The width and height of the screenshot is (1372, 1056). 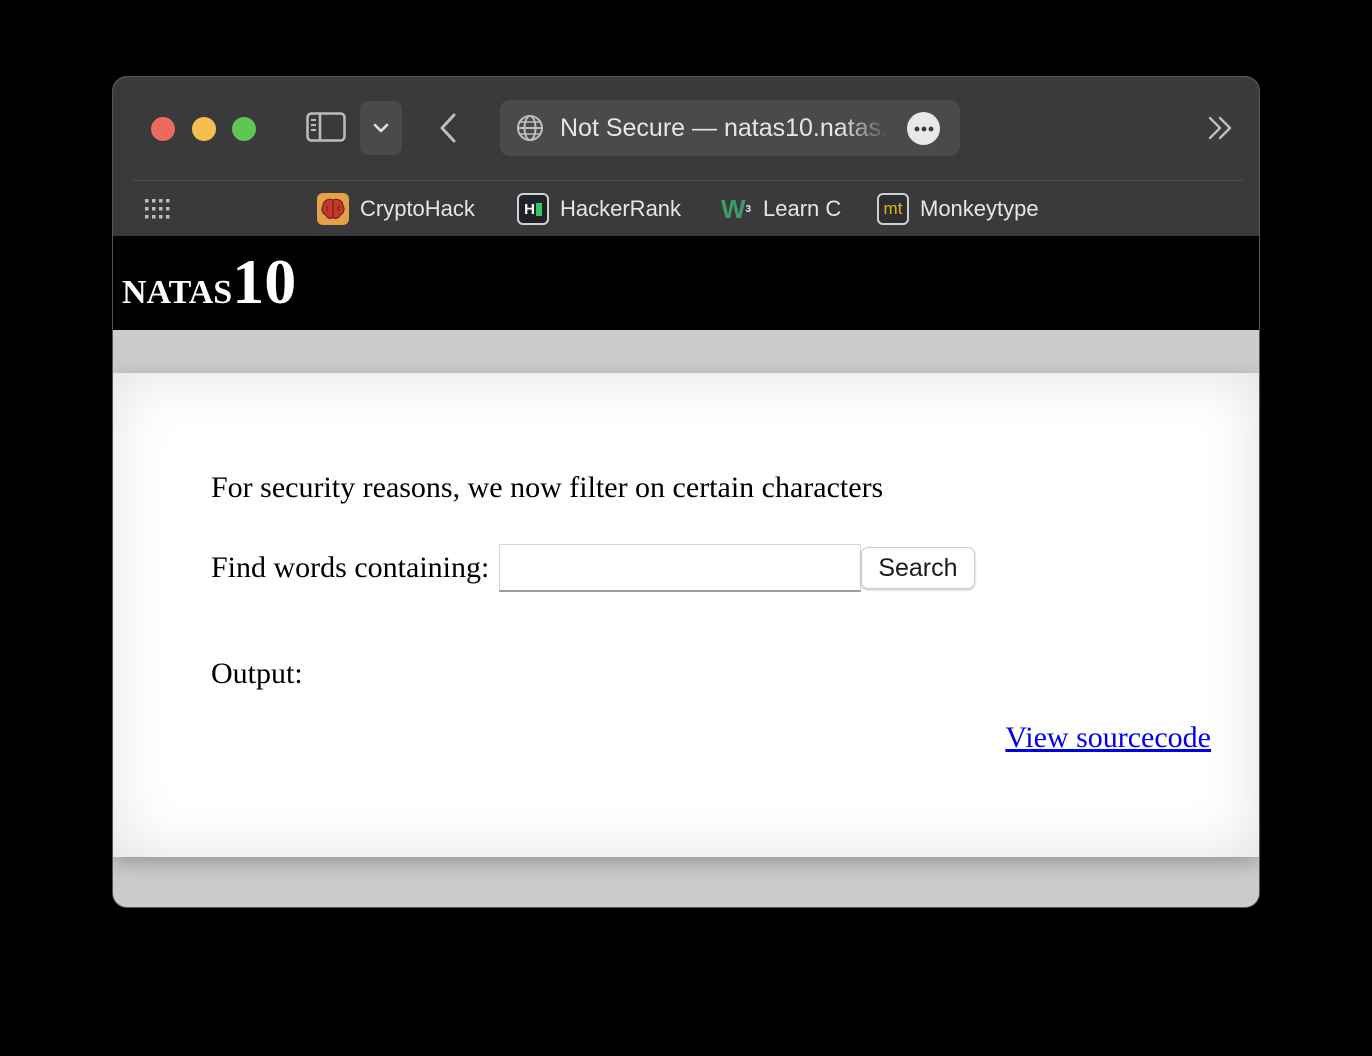 I want to click on back-button, so click(x=448, y=128).